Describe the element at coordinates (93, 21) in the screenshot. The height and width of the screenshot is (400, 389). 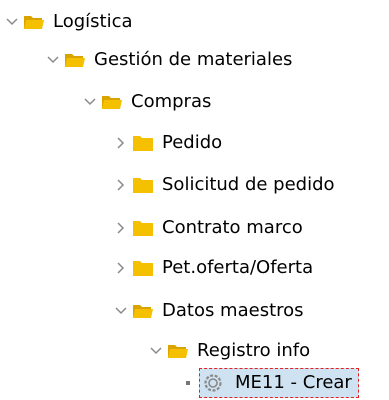
I see `tree-node-label: Logística` at that location.